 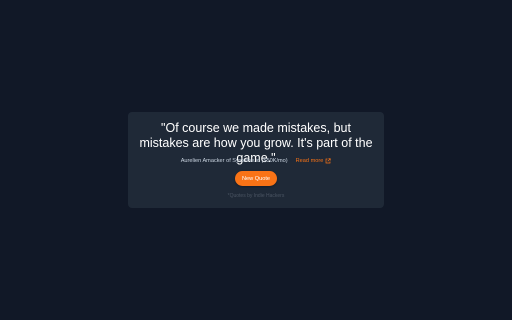 I want to click on read-more-link: Read more, so click(x=314, y=161).